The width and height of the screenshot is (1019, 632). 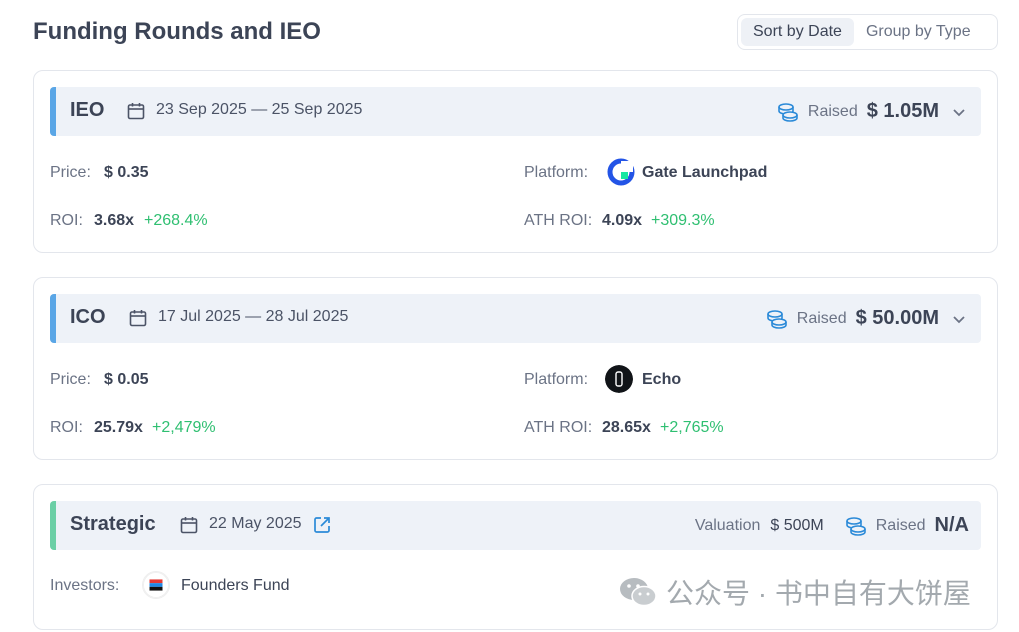 What do you see at coordinates (113, 524) in the screenshot?
I see `round-type: Strategic` at bounding box center [113, 524].